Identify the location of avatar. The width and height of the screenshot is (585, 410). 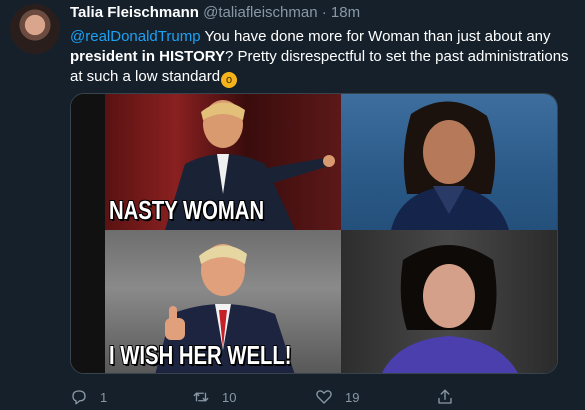
(35, 29).